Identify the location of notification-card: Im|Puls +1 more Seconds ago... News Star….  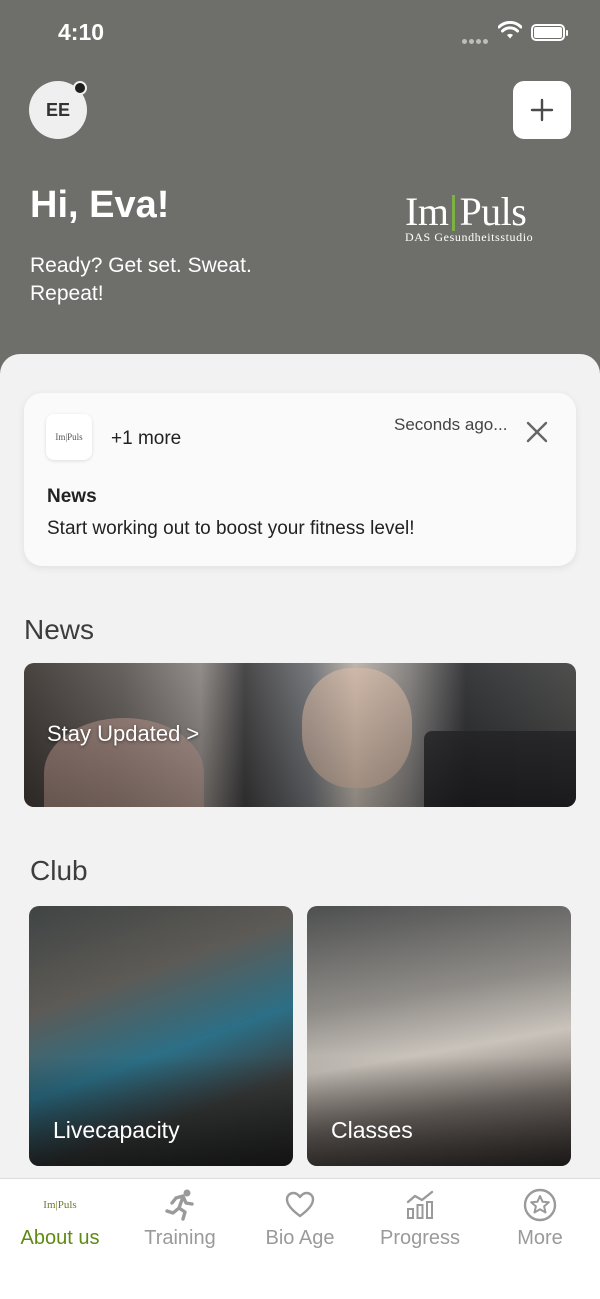
(300, 479).